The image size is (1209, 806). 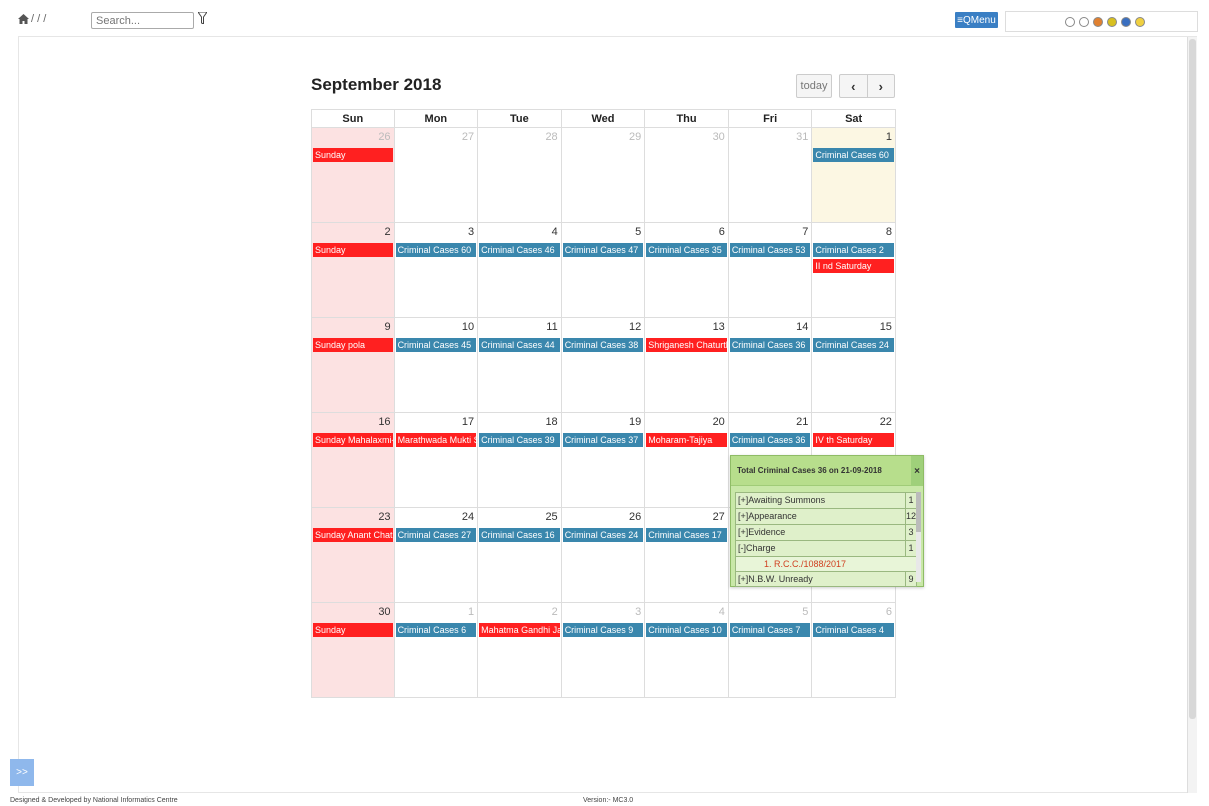 I want to click on case-link: 1. R.C.C./1088/2017, so click(x=826, y=563).